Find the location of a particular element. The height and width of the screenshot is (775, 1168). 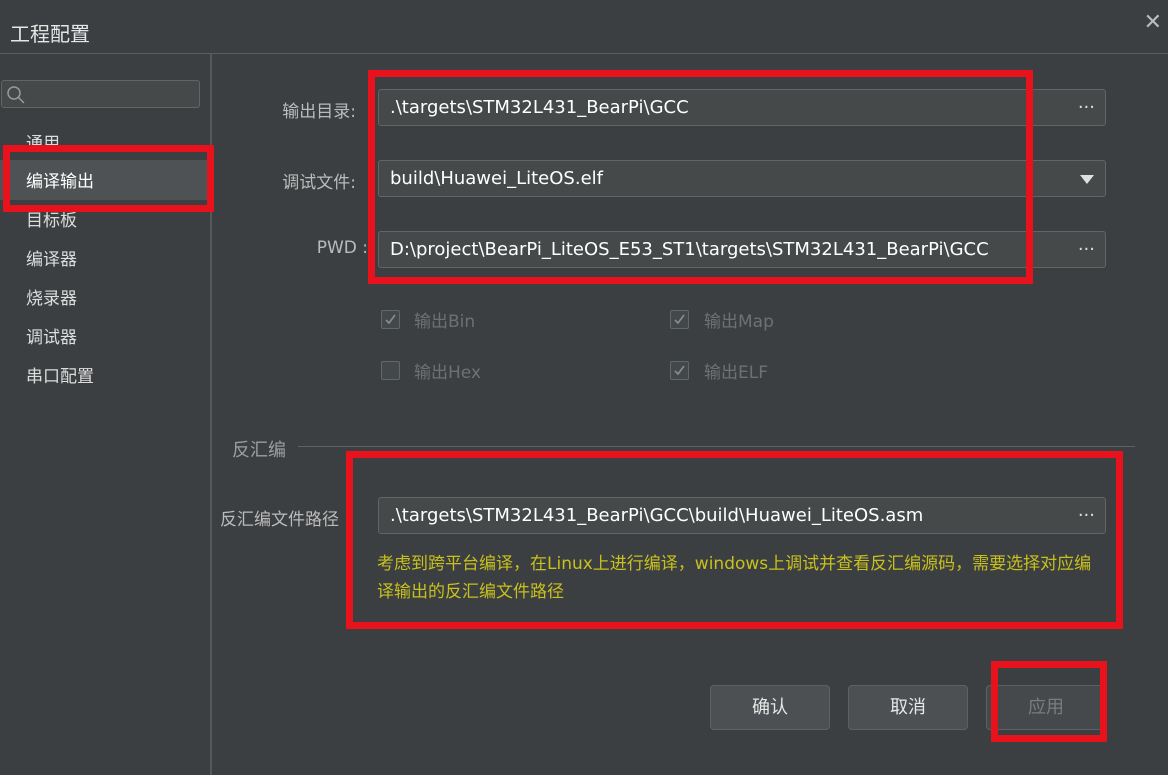

output-map-checkbox is located at coordinates (679, 319).